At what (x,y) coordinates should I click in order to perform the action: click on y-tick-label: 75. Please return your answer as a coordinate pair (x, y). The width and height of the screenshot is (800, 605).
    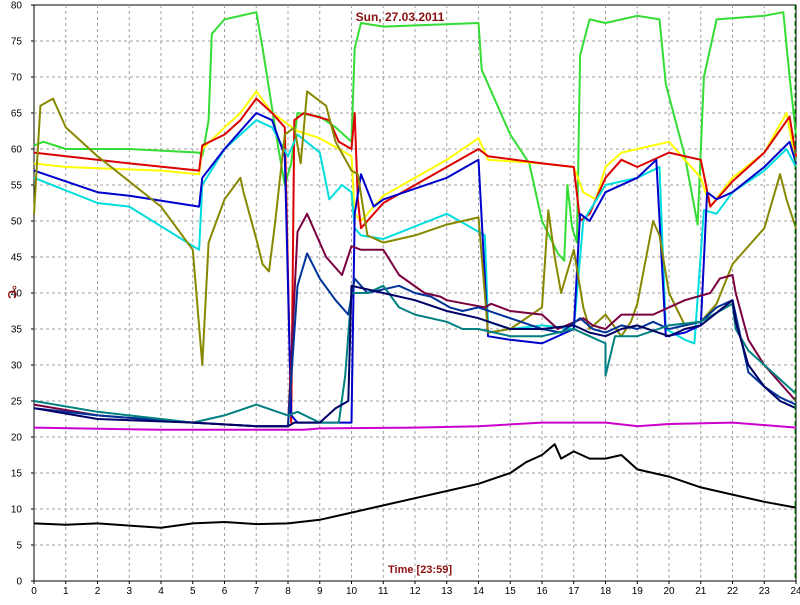
    Looking at the image, I should click on (17, 42).